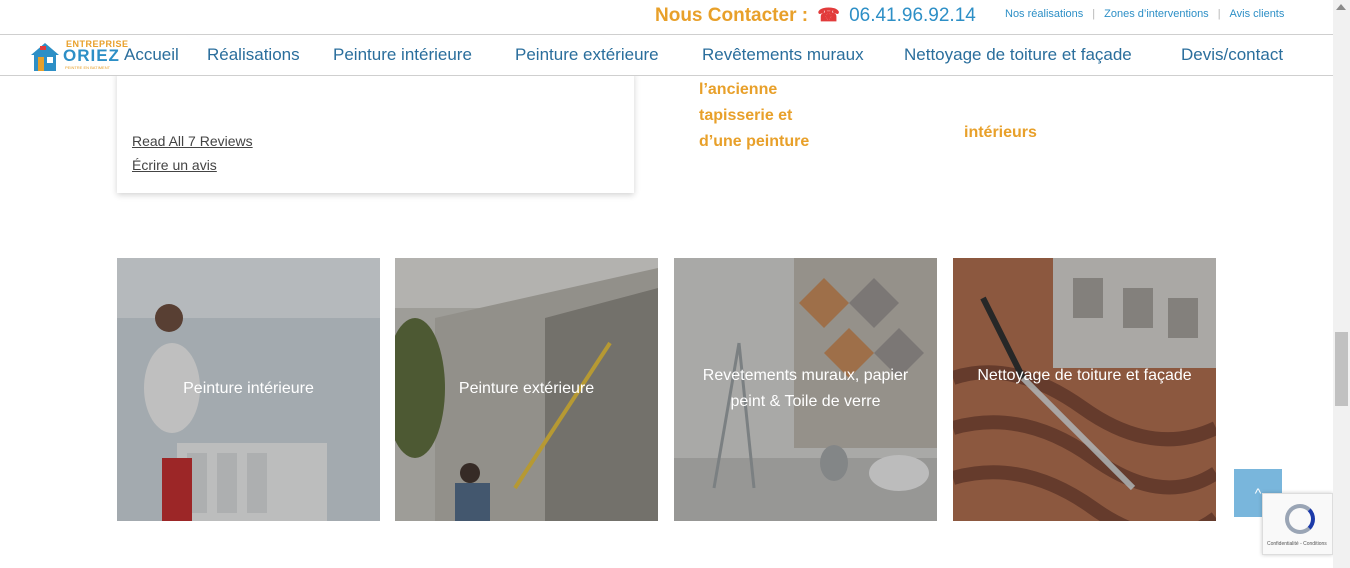 This screenshot has height=568, width=1350. I want to click on nav-item-nettoyage: Nettoyage de toiture et façade, so click(1018, 55).